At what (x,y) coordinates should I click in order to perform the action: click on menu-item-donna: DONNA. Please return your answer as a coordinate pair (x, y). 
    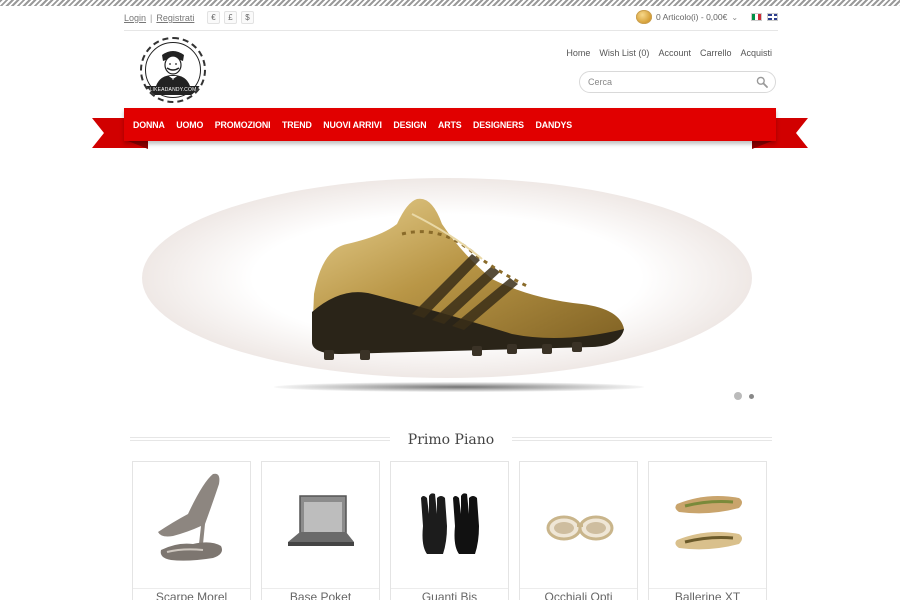
    Looking at the image, I should click on (149, 125).